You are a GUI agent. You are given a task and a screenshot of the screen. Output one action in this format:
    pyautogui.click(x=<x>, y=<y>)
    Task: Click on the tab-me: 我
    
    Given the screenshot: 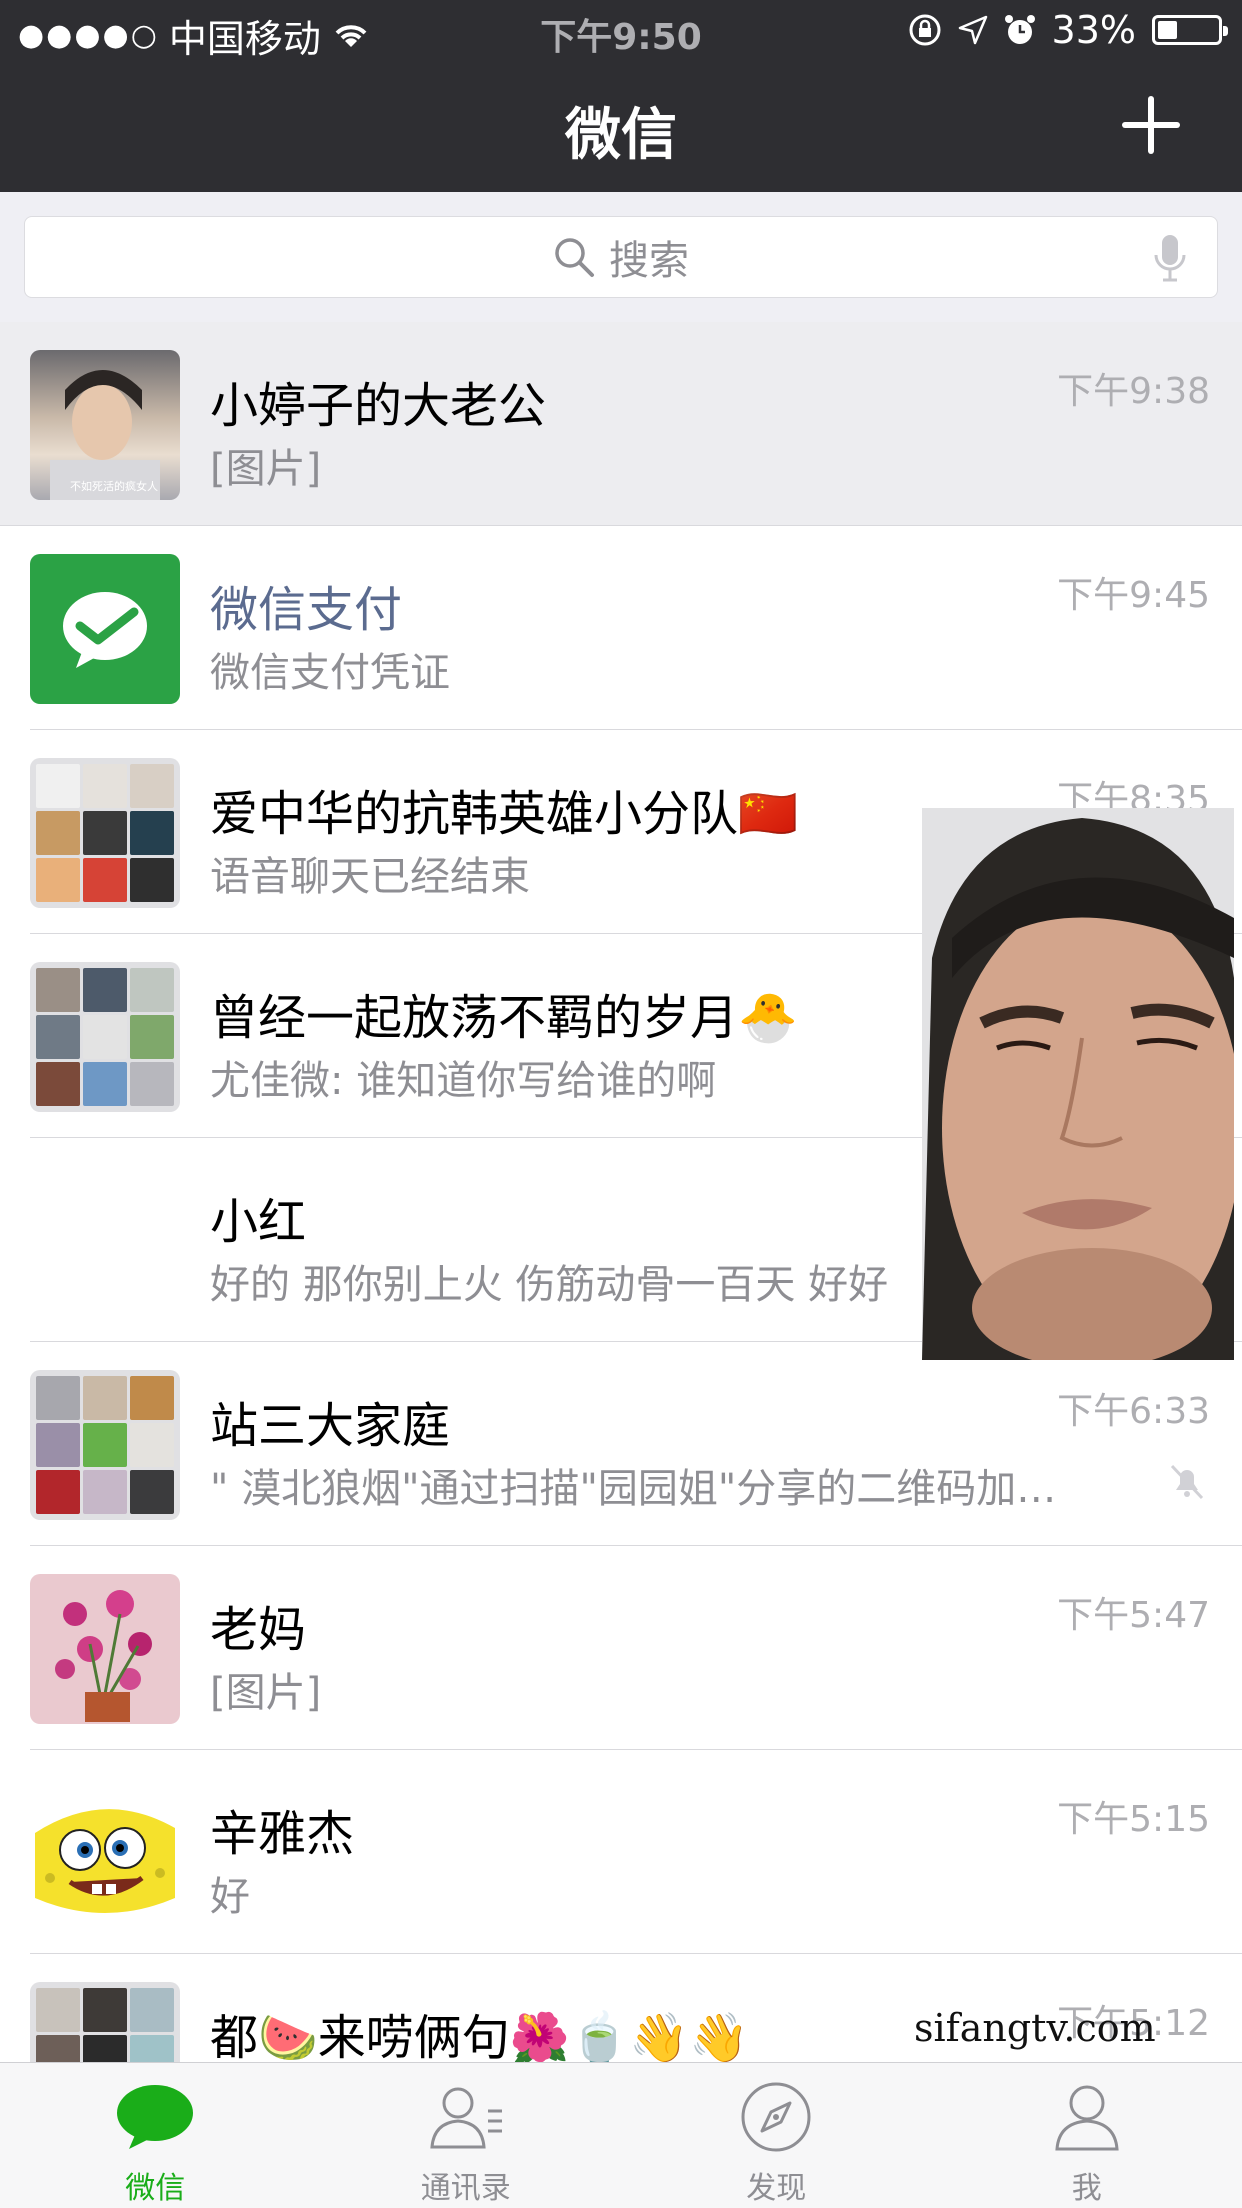 What is the action you would take?
    pyautogui.click(x=1087, y=2135)
    